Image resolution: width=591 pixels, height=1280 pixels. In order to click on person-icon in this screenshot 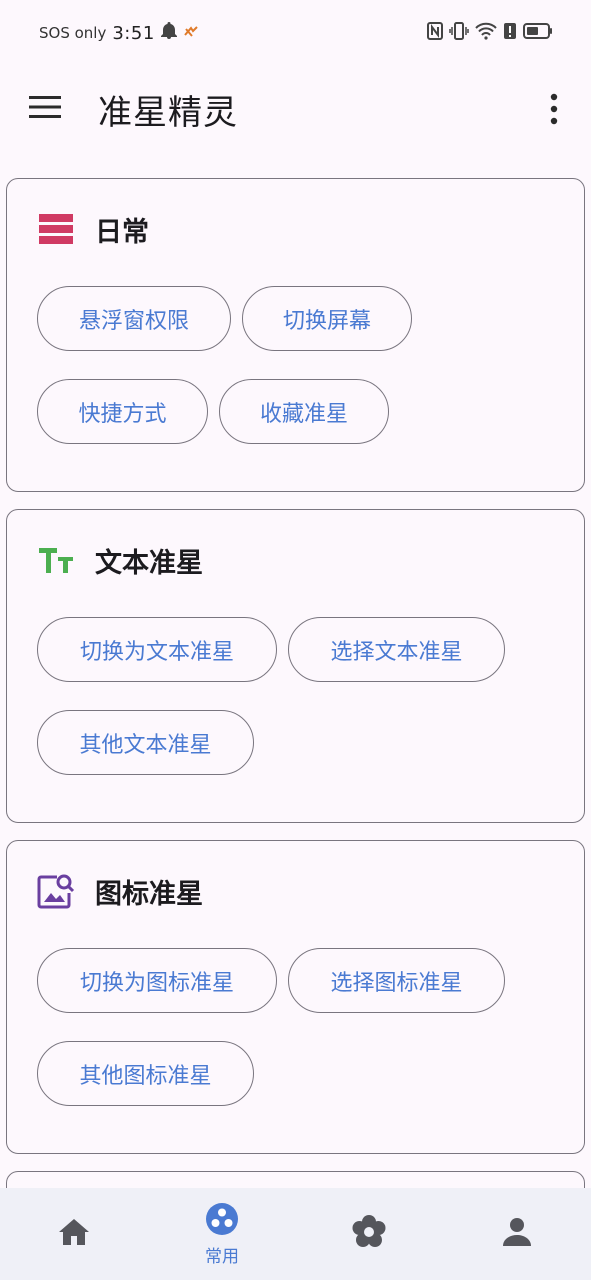, I will do `click(517, 1234)`.